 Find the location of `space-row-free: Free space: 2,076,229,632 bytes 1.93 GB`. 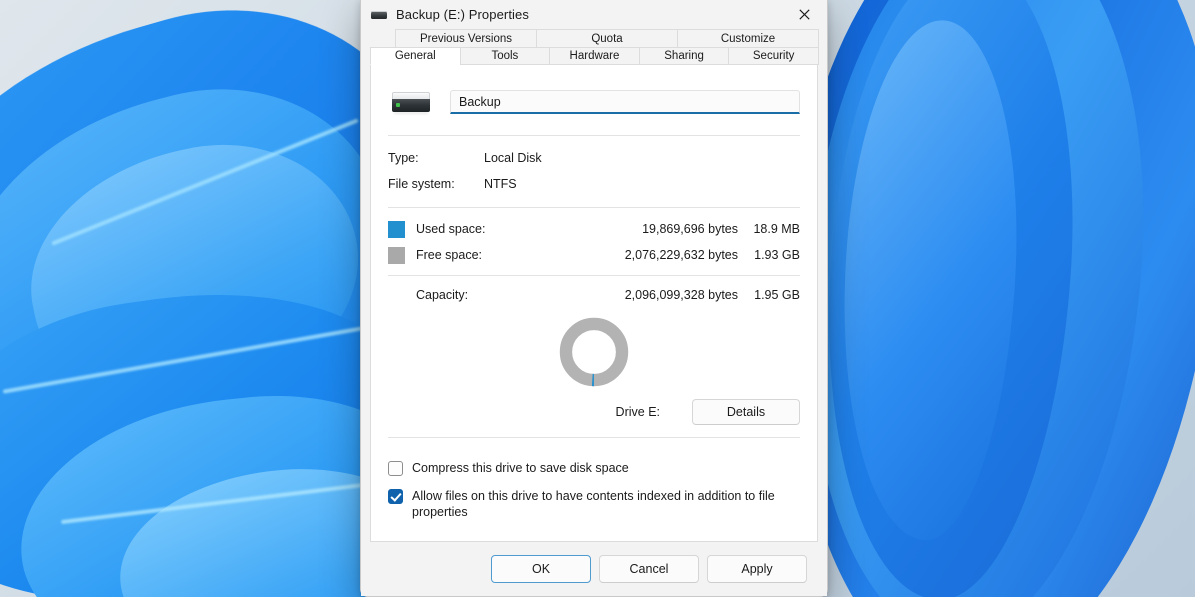

space-row-free: Free space: 2,076,229,632 bytes 1.93 GB is located at coordinates (594, 255).